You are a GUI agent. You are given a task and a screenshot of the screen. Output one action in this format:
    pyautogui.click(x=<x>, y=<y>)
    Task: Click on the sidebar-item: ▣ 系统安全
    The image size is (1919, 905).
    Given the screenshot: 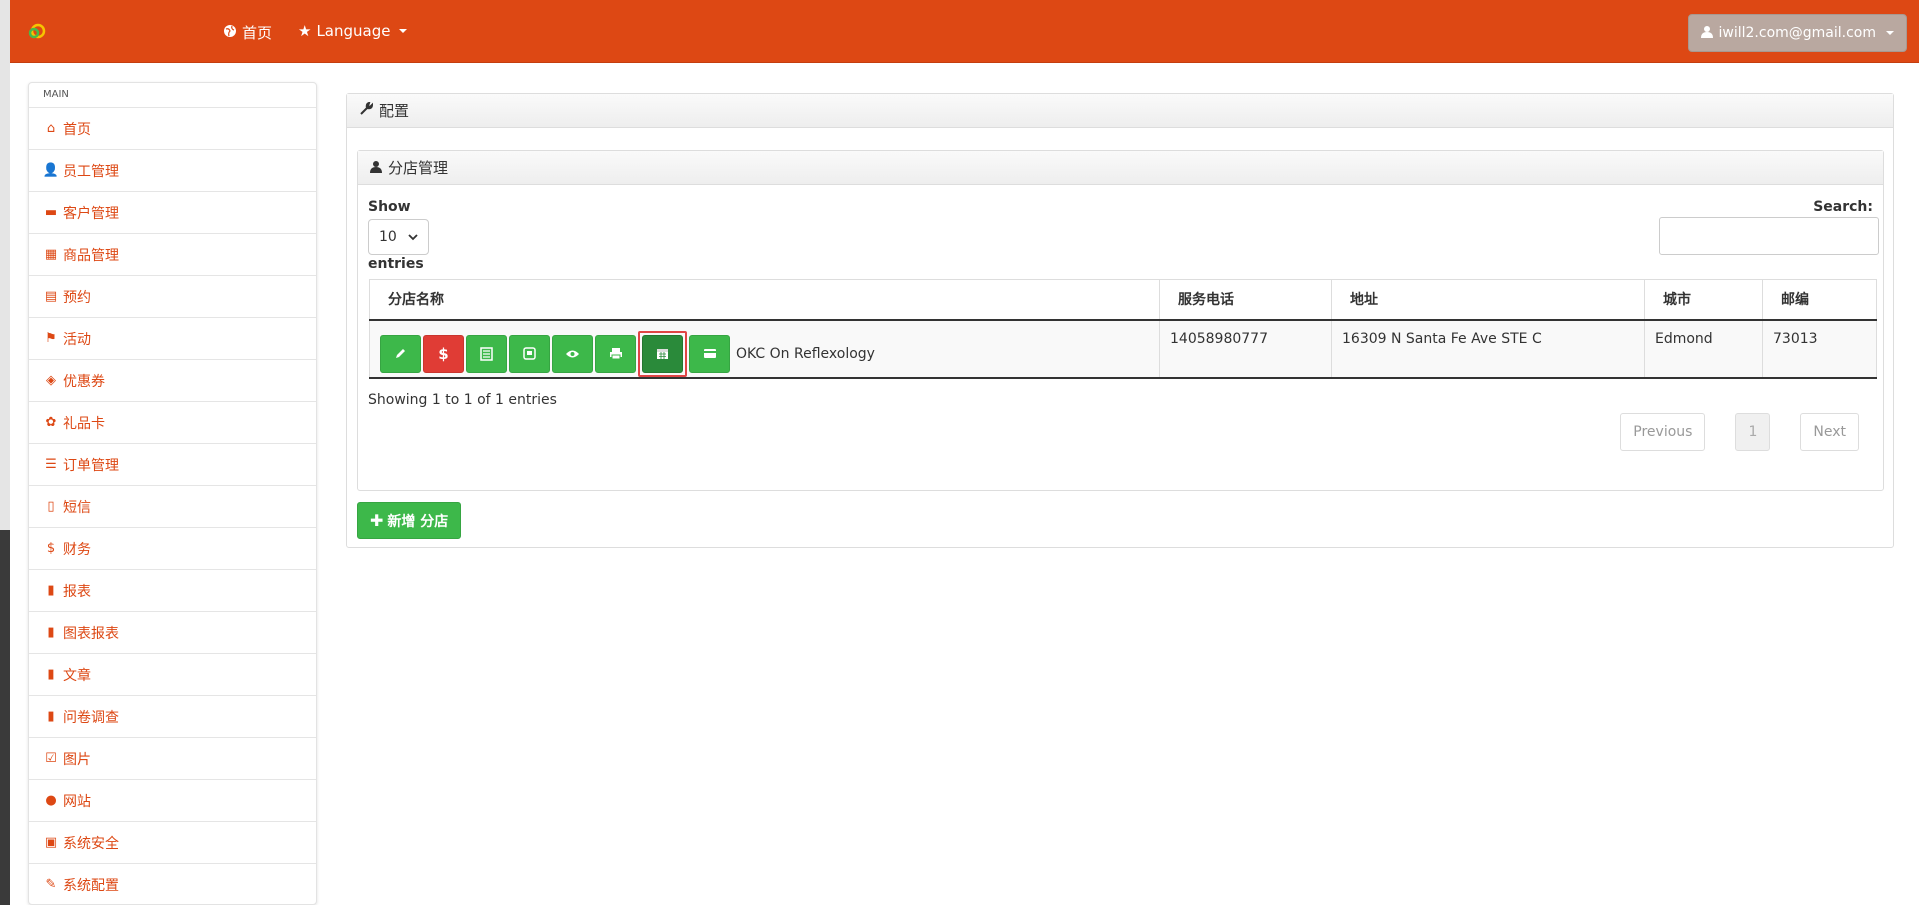 What is the action you would take?
    pyautogui.click(x=172, y=843)
    